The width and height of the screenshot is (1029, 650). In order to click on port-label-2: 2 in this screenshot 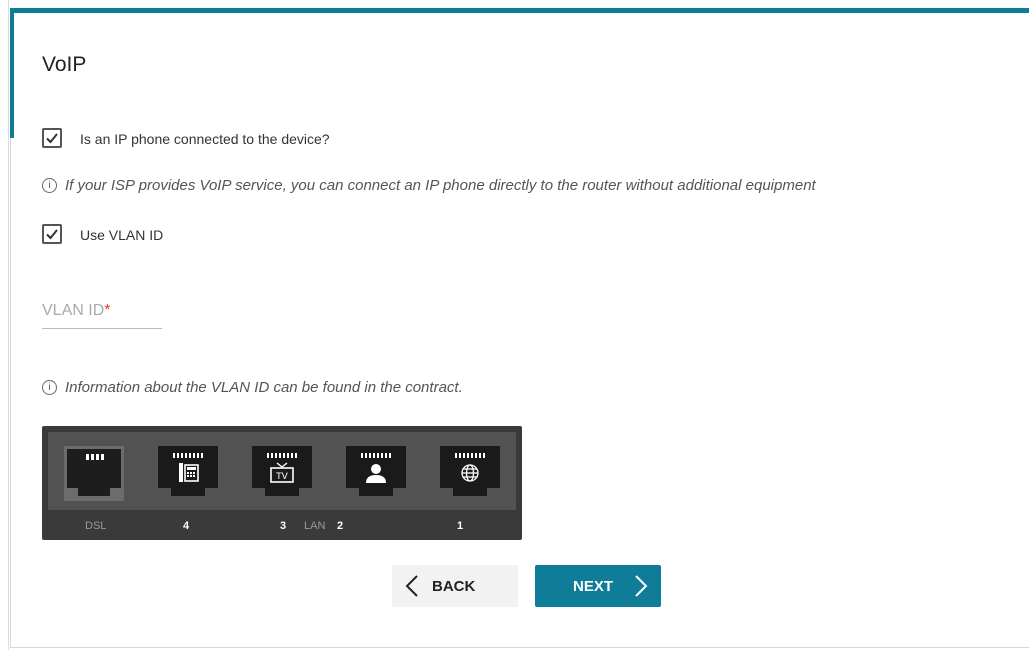, I will do `click(340, 526)`.